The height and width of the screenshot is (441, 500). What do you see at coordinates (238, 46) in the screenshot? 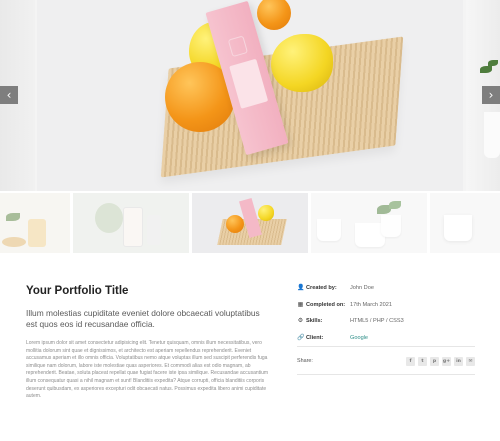
I see `bottle-illustration` at bounding box center [238, 46].